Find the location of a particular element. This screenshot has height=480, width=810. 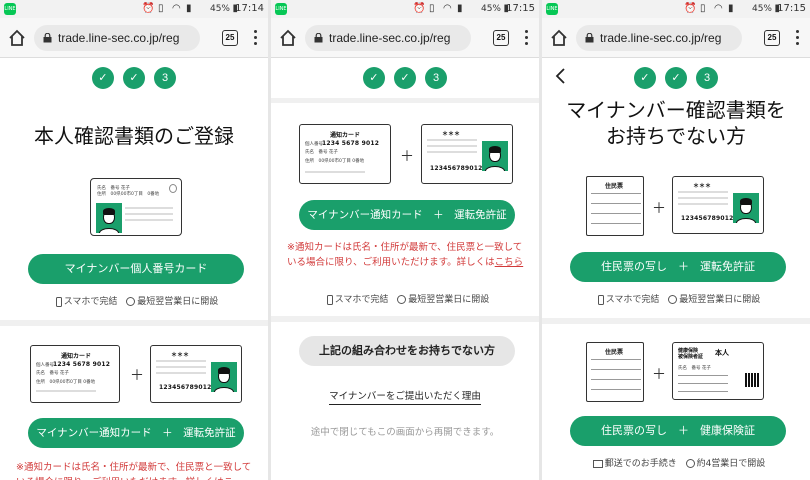

details-link: こちら is located at coordinates (509, 262).